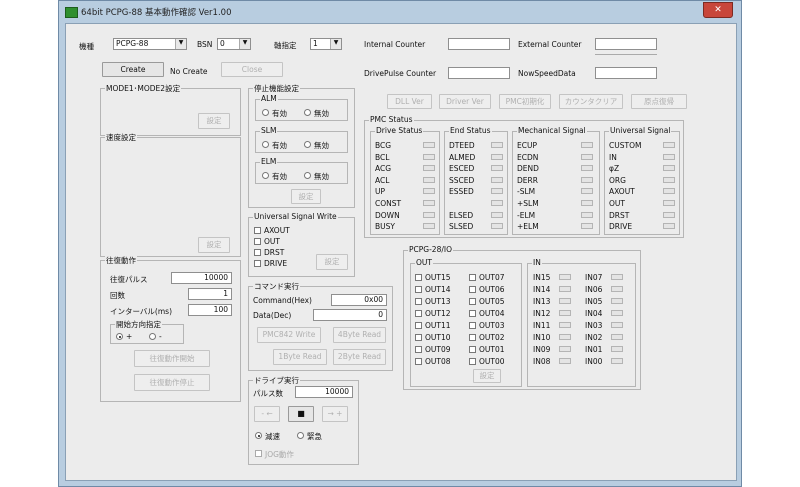  Describe the element at coordinates (314, 436) in the screenshot. I see `emergency-label: 緊急` at that location.